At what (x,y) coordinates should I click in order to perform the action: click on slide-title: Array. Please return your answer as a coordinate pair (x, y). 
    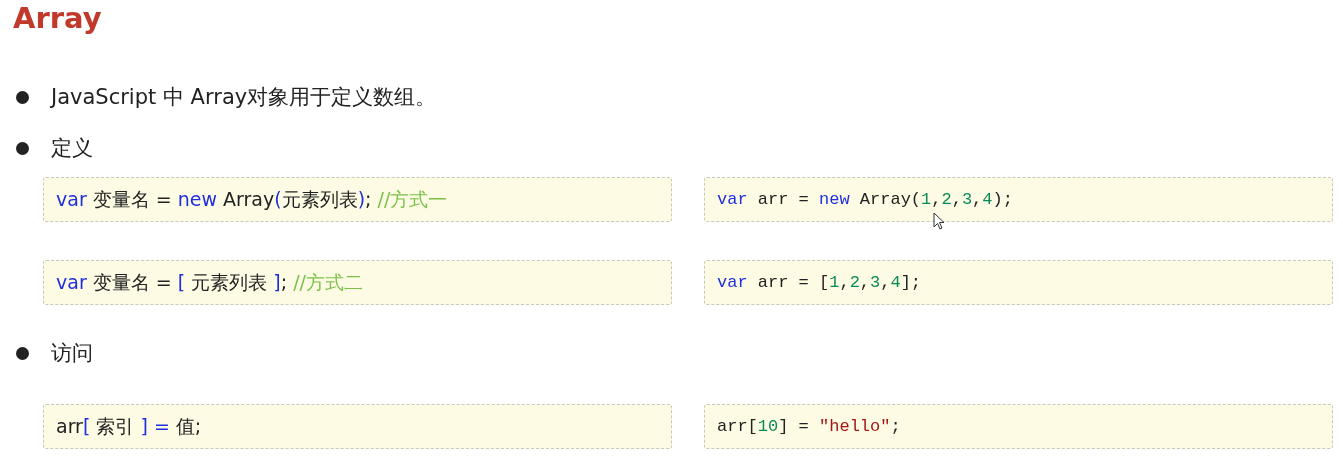
    Looking at the image, I should click on (58, 18).